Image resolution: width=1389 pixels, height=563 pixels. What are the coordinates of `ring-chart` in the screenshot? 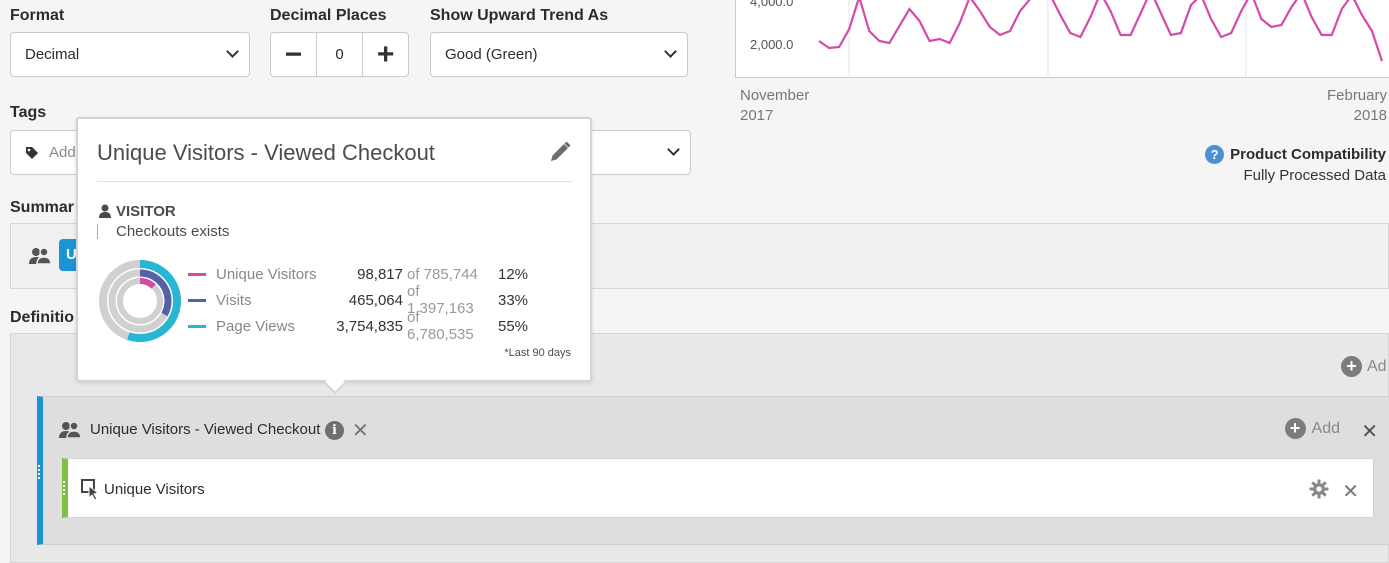 It's located at (140, 301).